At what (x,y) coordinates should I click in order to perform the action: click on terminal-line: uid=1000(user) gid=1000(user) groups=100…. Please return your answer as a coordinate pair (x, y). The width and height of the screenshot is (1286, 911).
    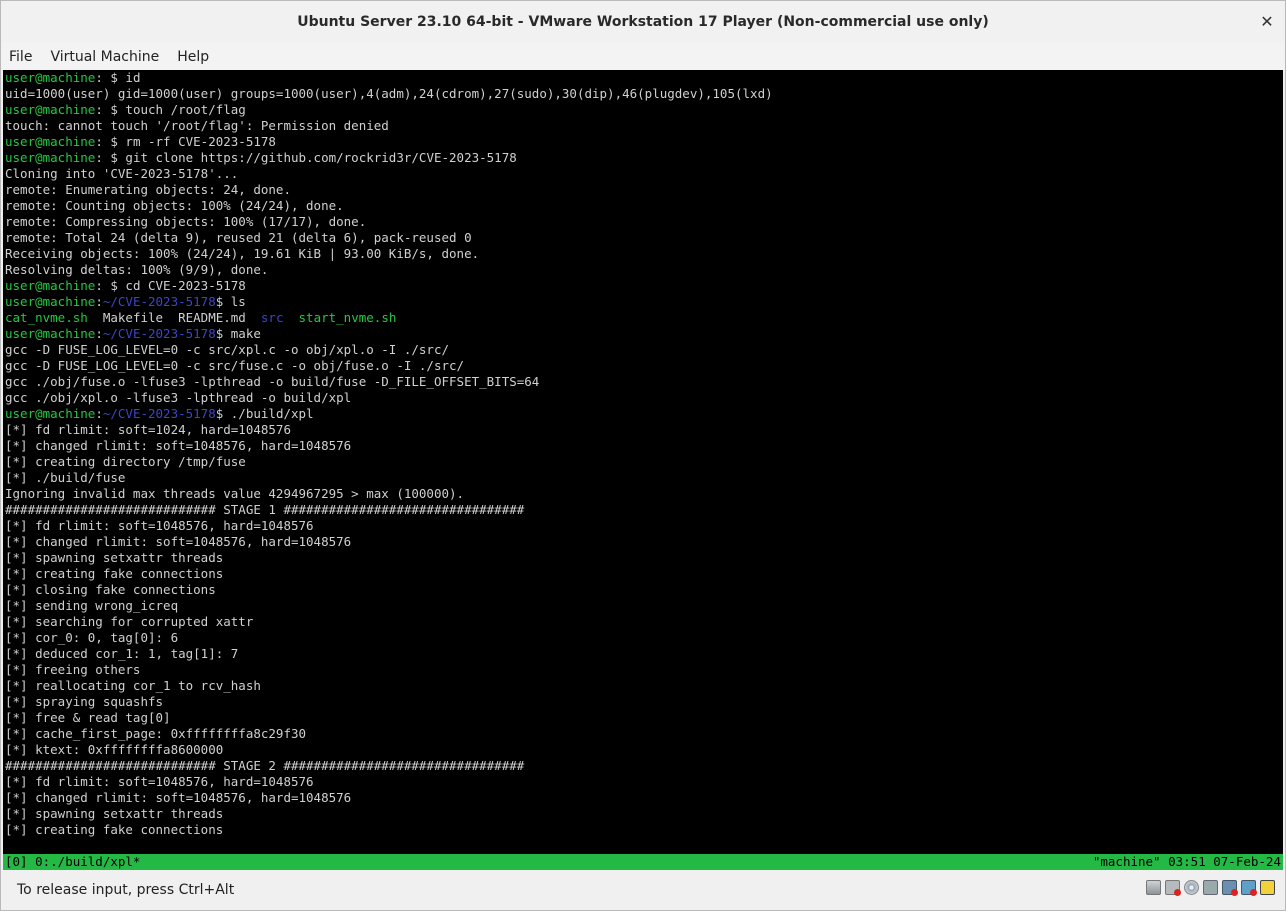
    Looking at the image, I should click on (389, 94).